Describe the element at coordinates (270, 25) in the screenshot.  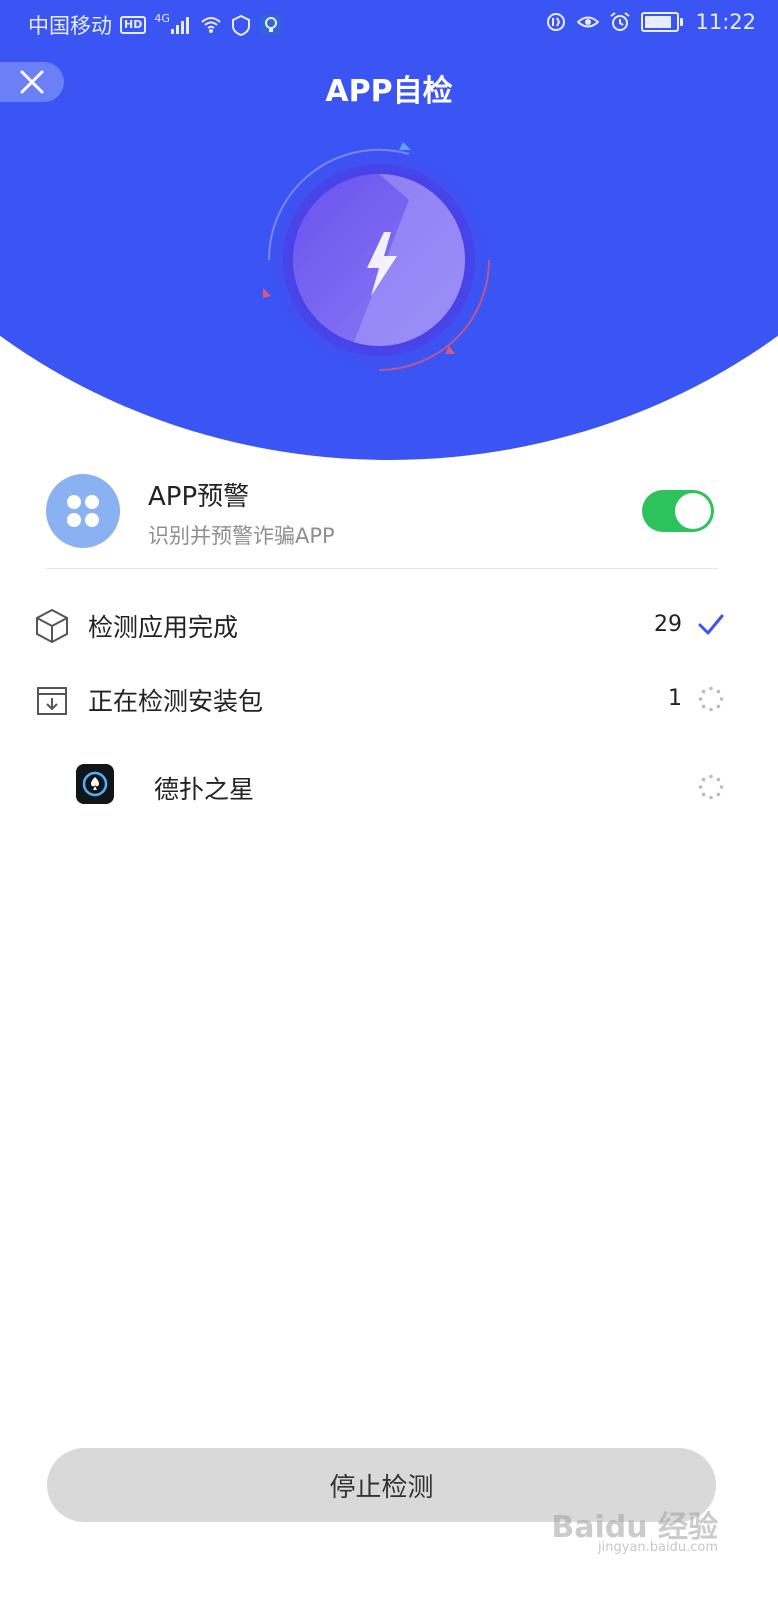
I see `bulb-icon` at that location.